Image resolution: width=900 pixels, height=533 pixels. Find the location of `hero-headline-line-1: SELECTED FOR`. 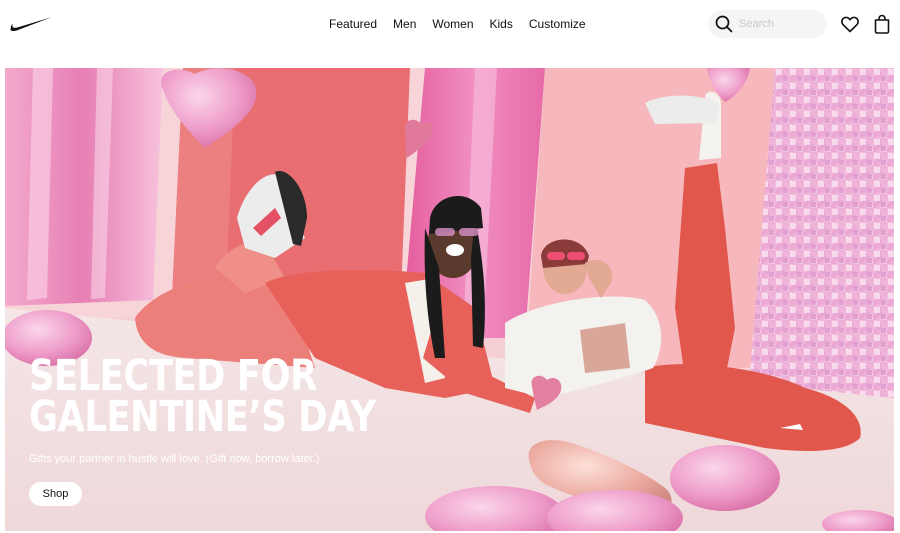

hero-headline-line-1: SELECTED FOR is located at coordinates (173, 376).